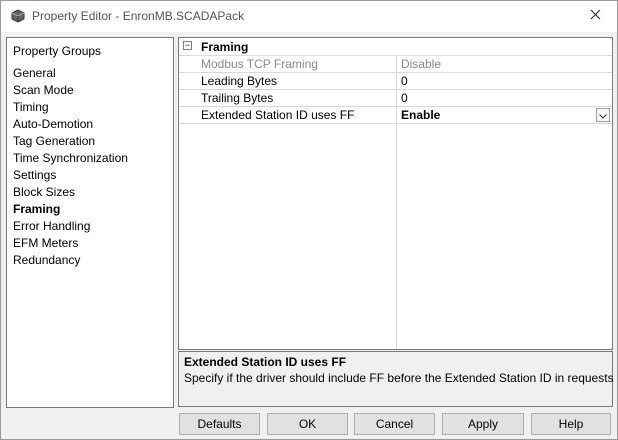 The width and height of the screenshot is (618, 440). Describe the element at coordinates (239, 81) in the screenshot. I see `property-name: Leading Bytes` at that location.